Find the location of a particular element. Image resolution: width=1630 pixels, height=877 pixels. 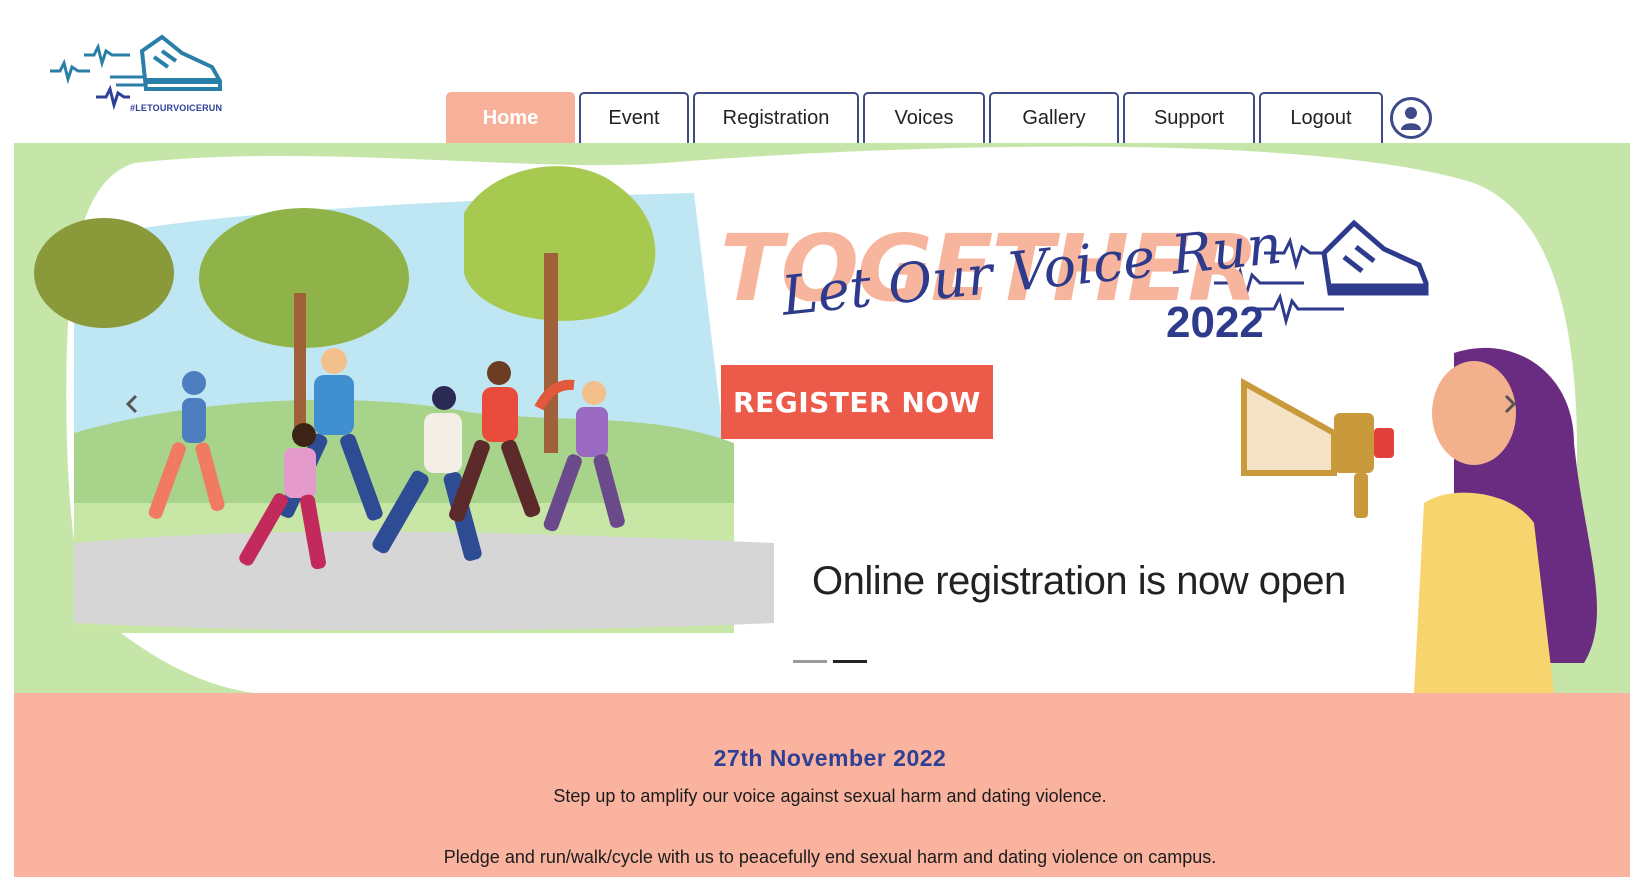

register-now-button: REGISTER NOW is located at coordinates (857, 402).